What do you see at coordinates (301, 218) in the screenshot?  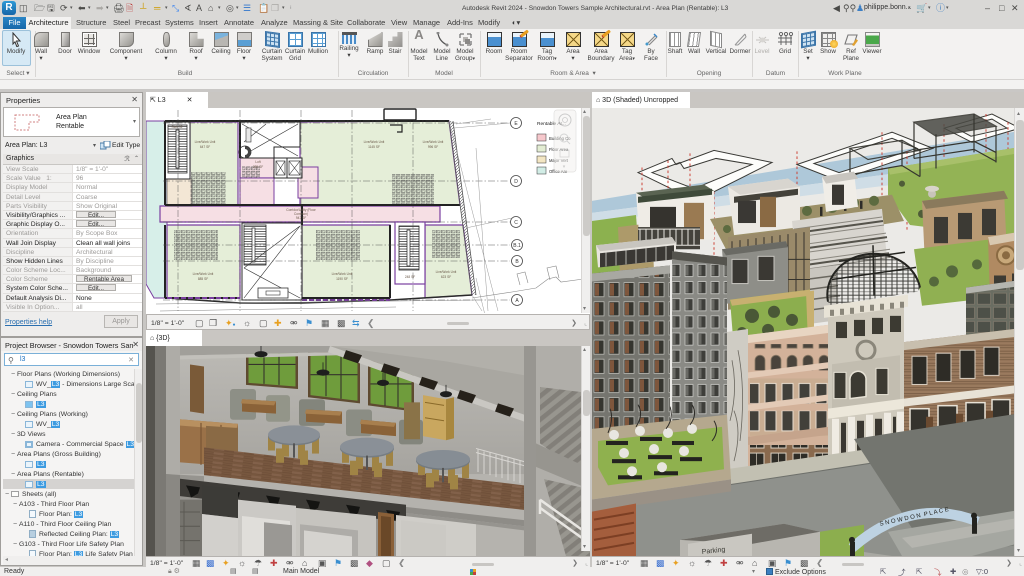 I see `svg-text: 941 SF` at bounding box center [301, 218].